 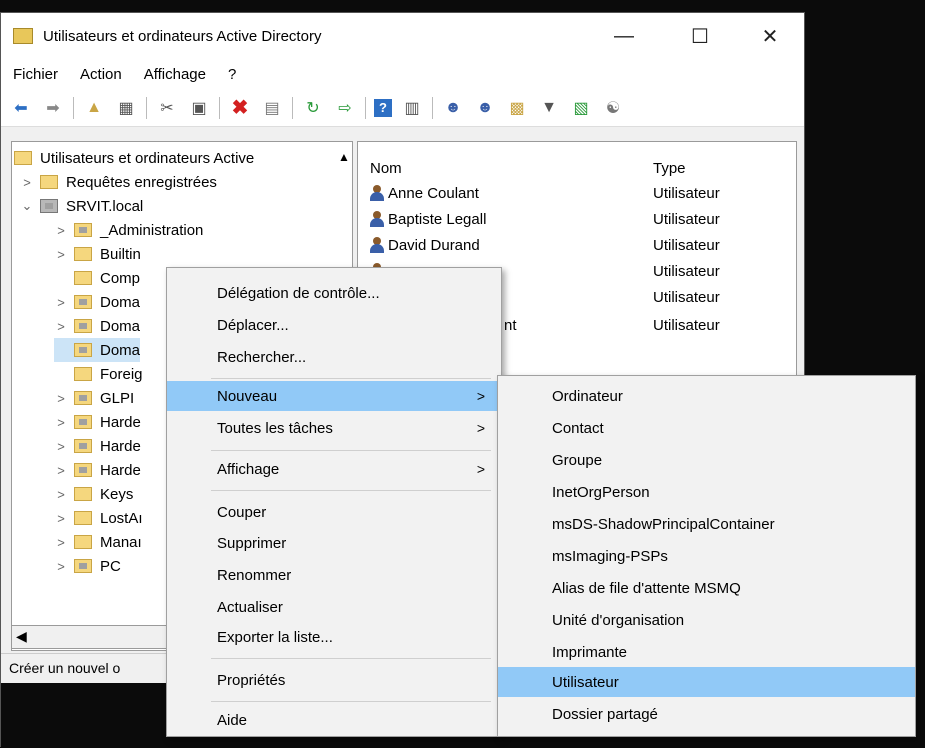 What do you see at coordinates (613, 108) in the screenshot?
I see `delegate-icon: ☯` at bounding box center [613, 108].